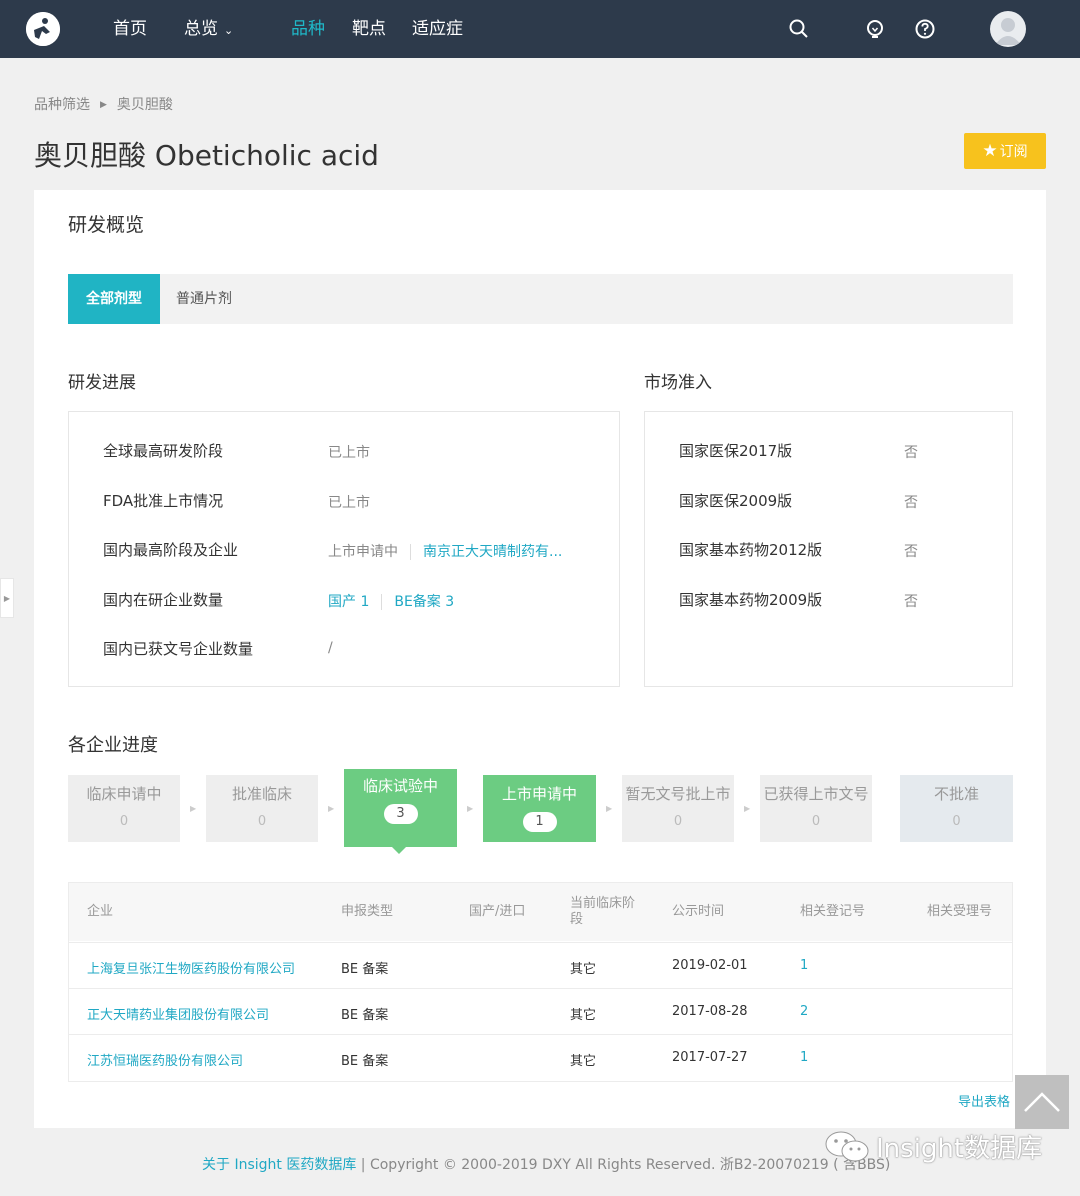 The height and width of the screenshot is (1196, 1080). I want to click on progress-row-label: 全球最高研发阶段, so click(163, 451).